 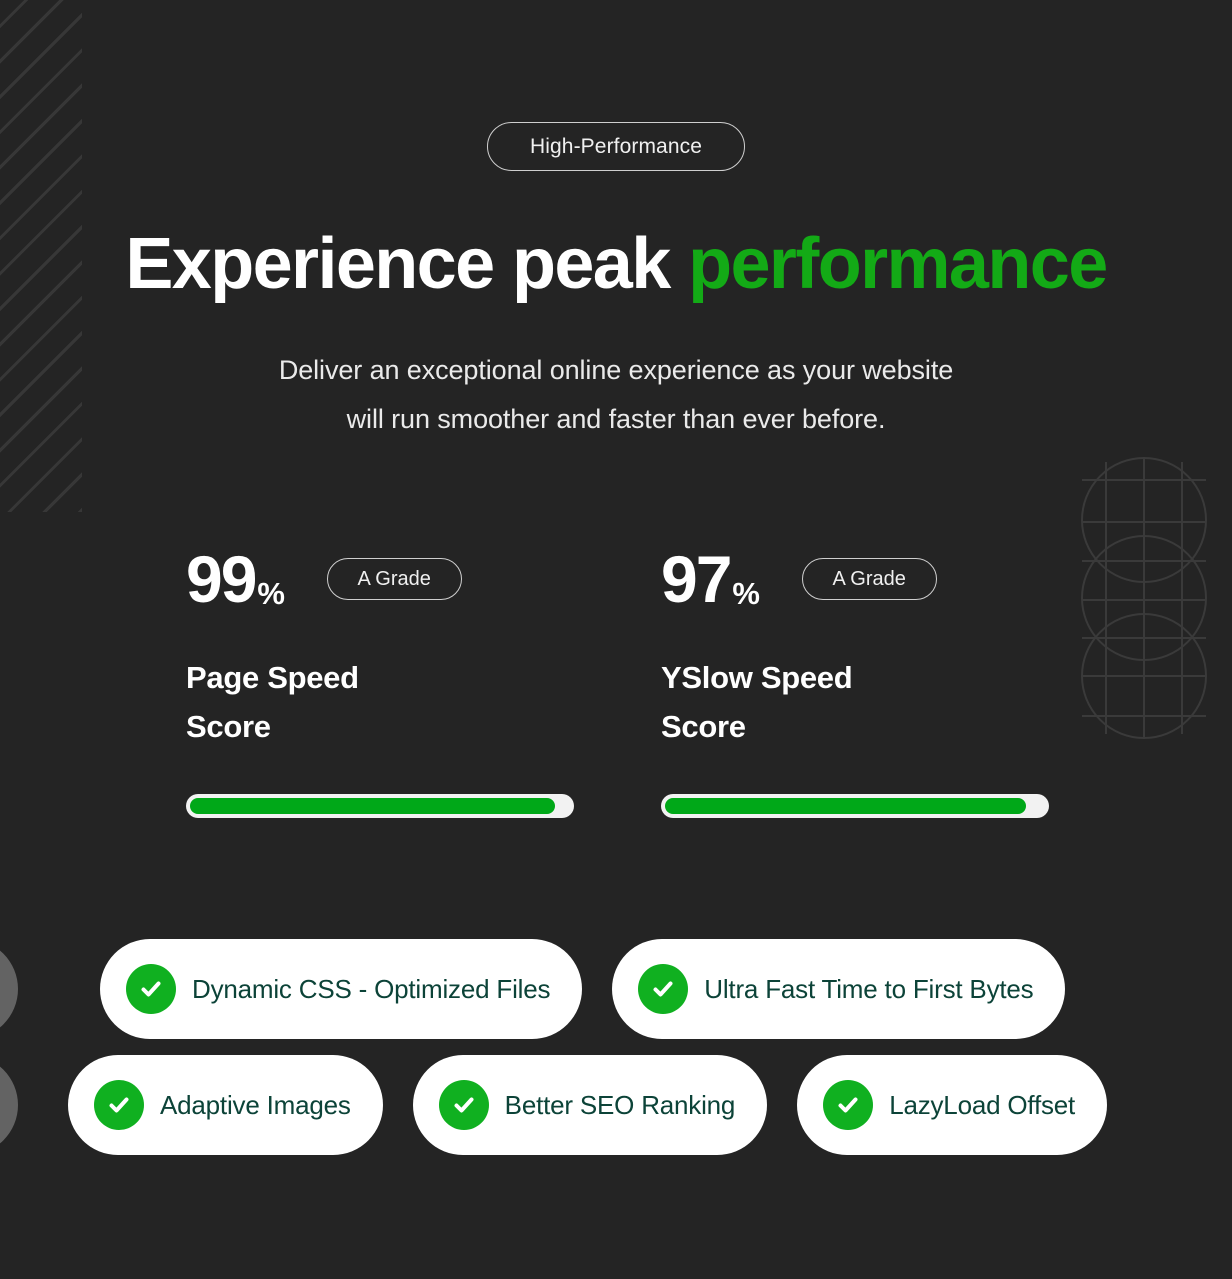 What do you see at coordinates (221, 579) in the screenshot?
I see `score-value: 99` at bounding box center [221, 579].